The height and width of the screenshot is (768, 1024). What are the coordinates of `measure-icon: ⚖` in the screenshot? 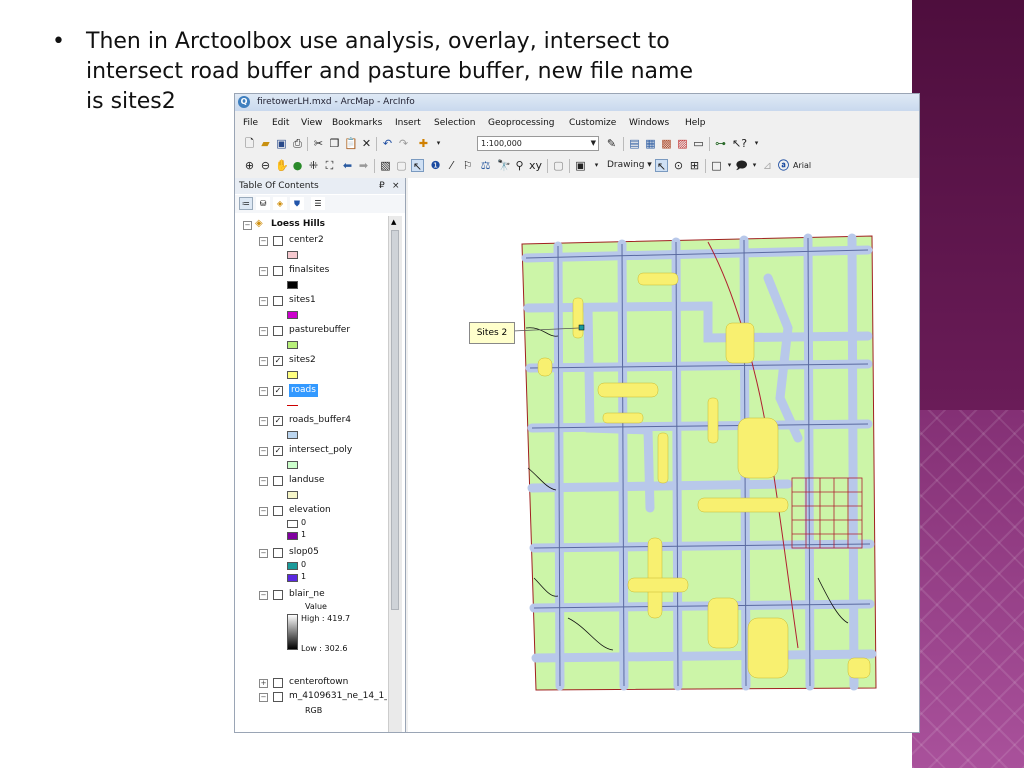 It's located at (485, 165).